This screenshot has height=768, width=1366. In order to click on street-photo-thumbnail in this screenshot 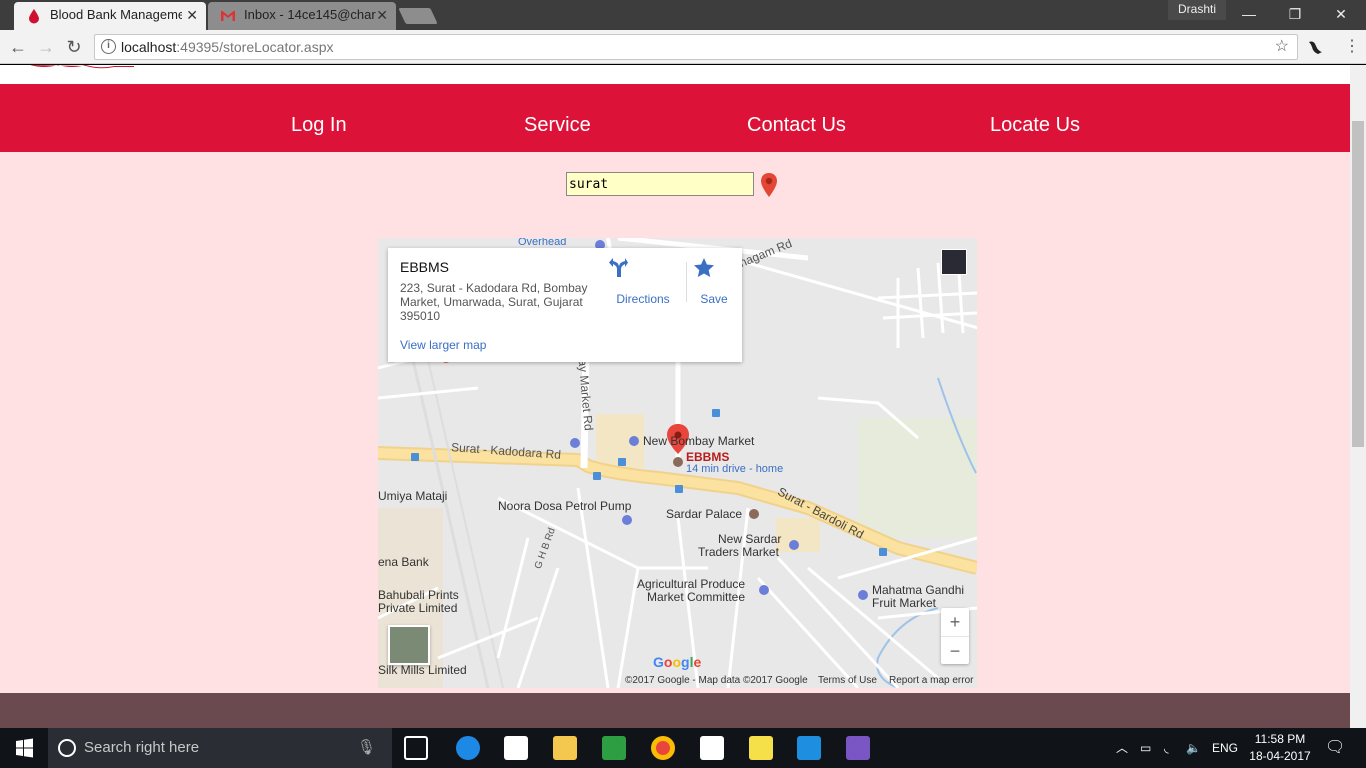, I will do `click(954, 262)`.